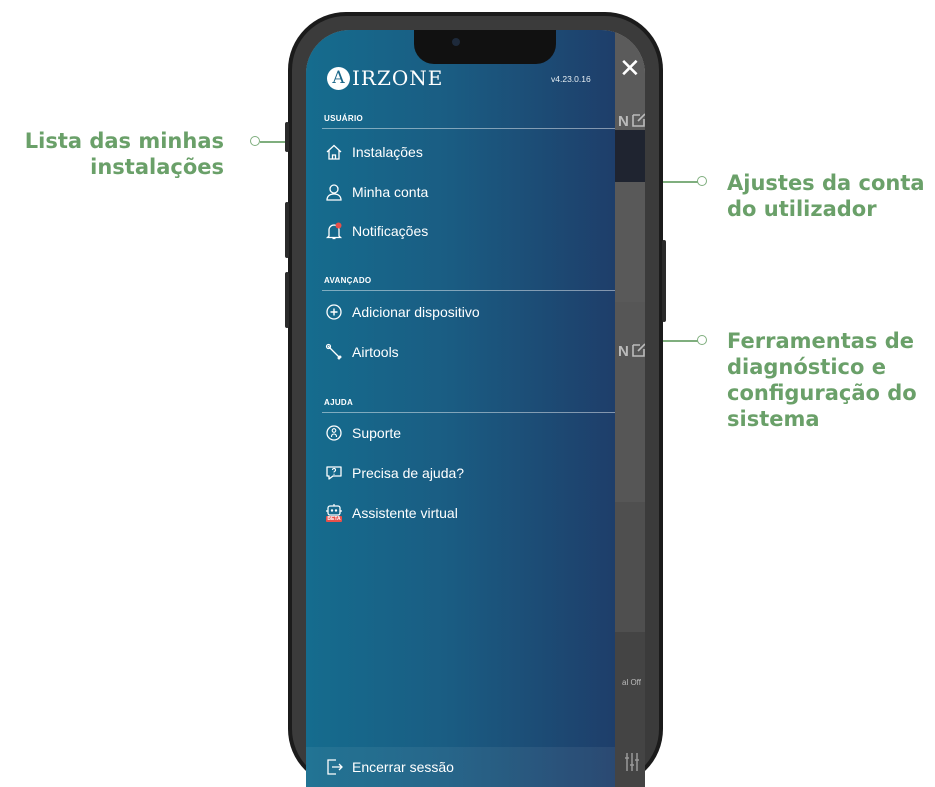 The width and height of the screenshot is (935, 787). I want to click on annotation-line: instalações, so click(157, 167).